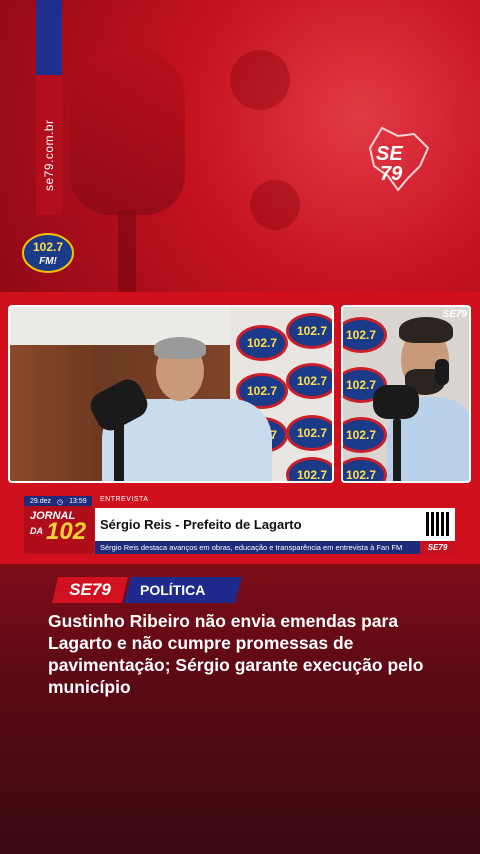  Describe the element at coordinates (426, 330) in the screenshot. I see `host-hair` at that location.